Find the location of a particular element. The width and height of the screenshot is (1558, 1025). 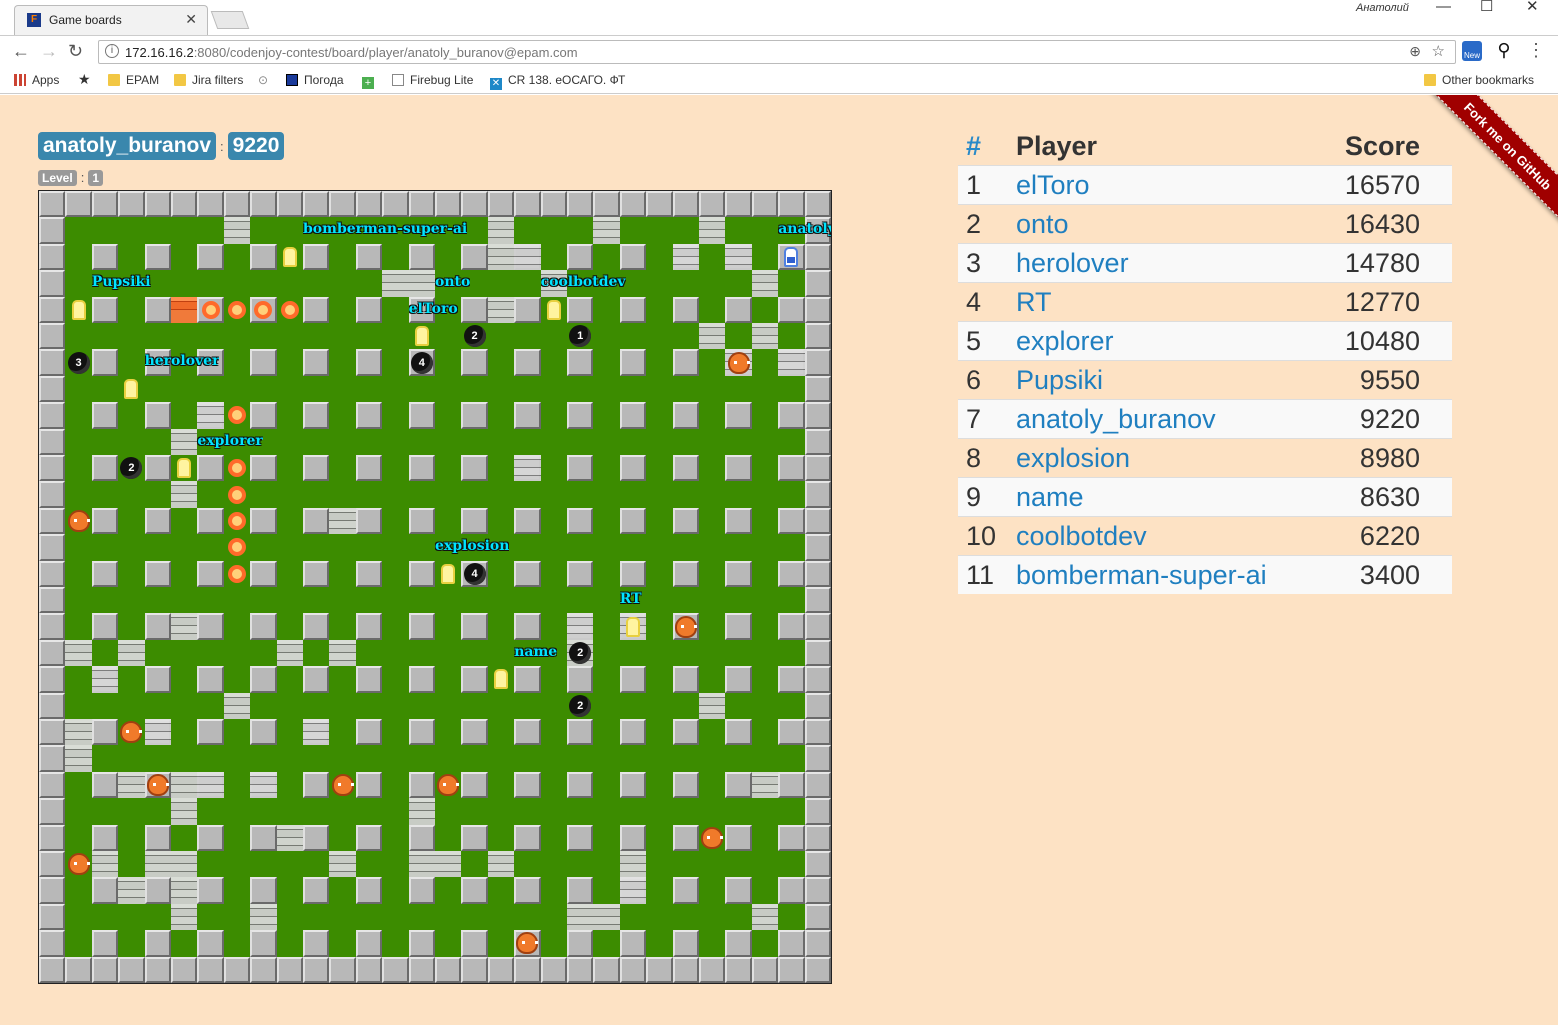

plus-icon: + is located at coordinates (371, 81).